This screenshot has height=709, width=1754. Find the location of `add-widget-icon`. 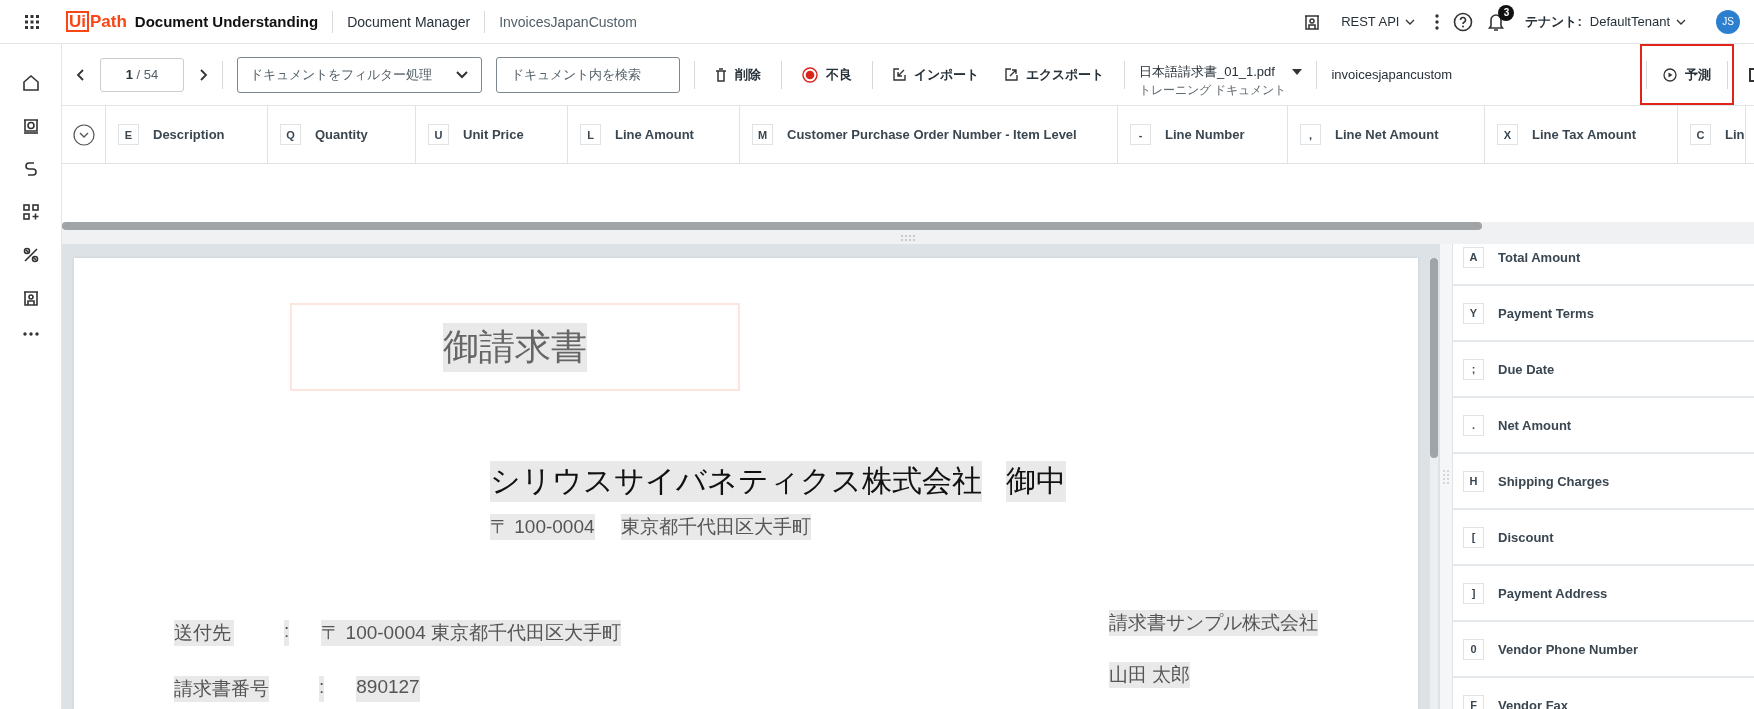

add-widget-icon is located at coordinates (30, 212).